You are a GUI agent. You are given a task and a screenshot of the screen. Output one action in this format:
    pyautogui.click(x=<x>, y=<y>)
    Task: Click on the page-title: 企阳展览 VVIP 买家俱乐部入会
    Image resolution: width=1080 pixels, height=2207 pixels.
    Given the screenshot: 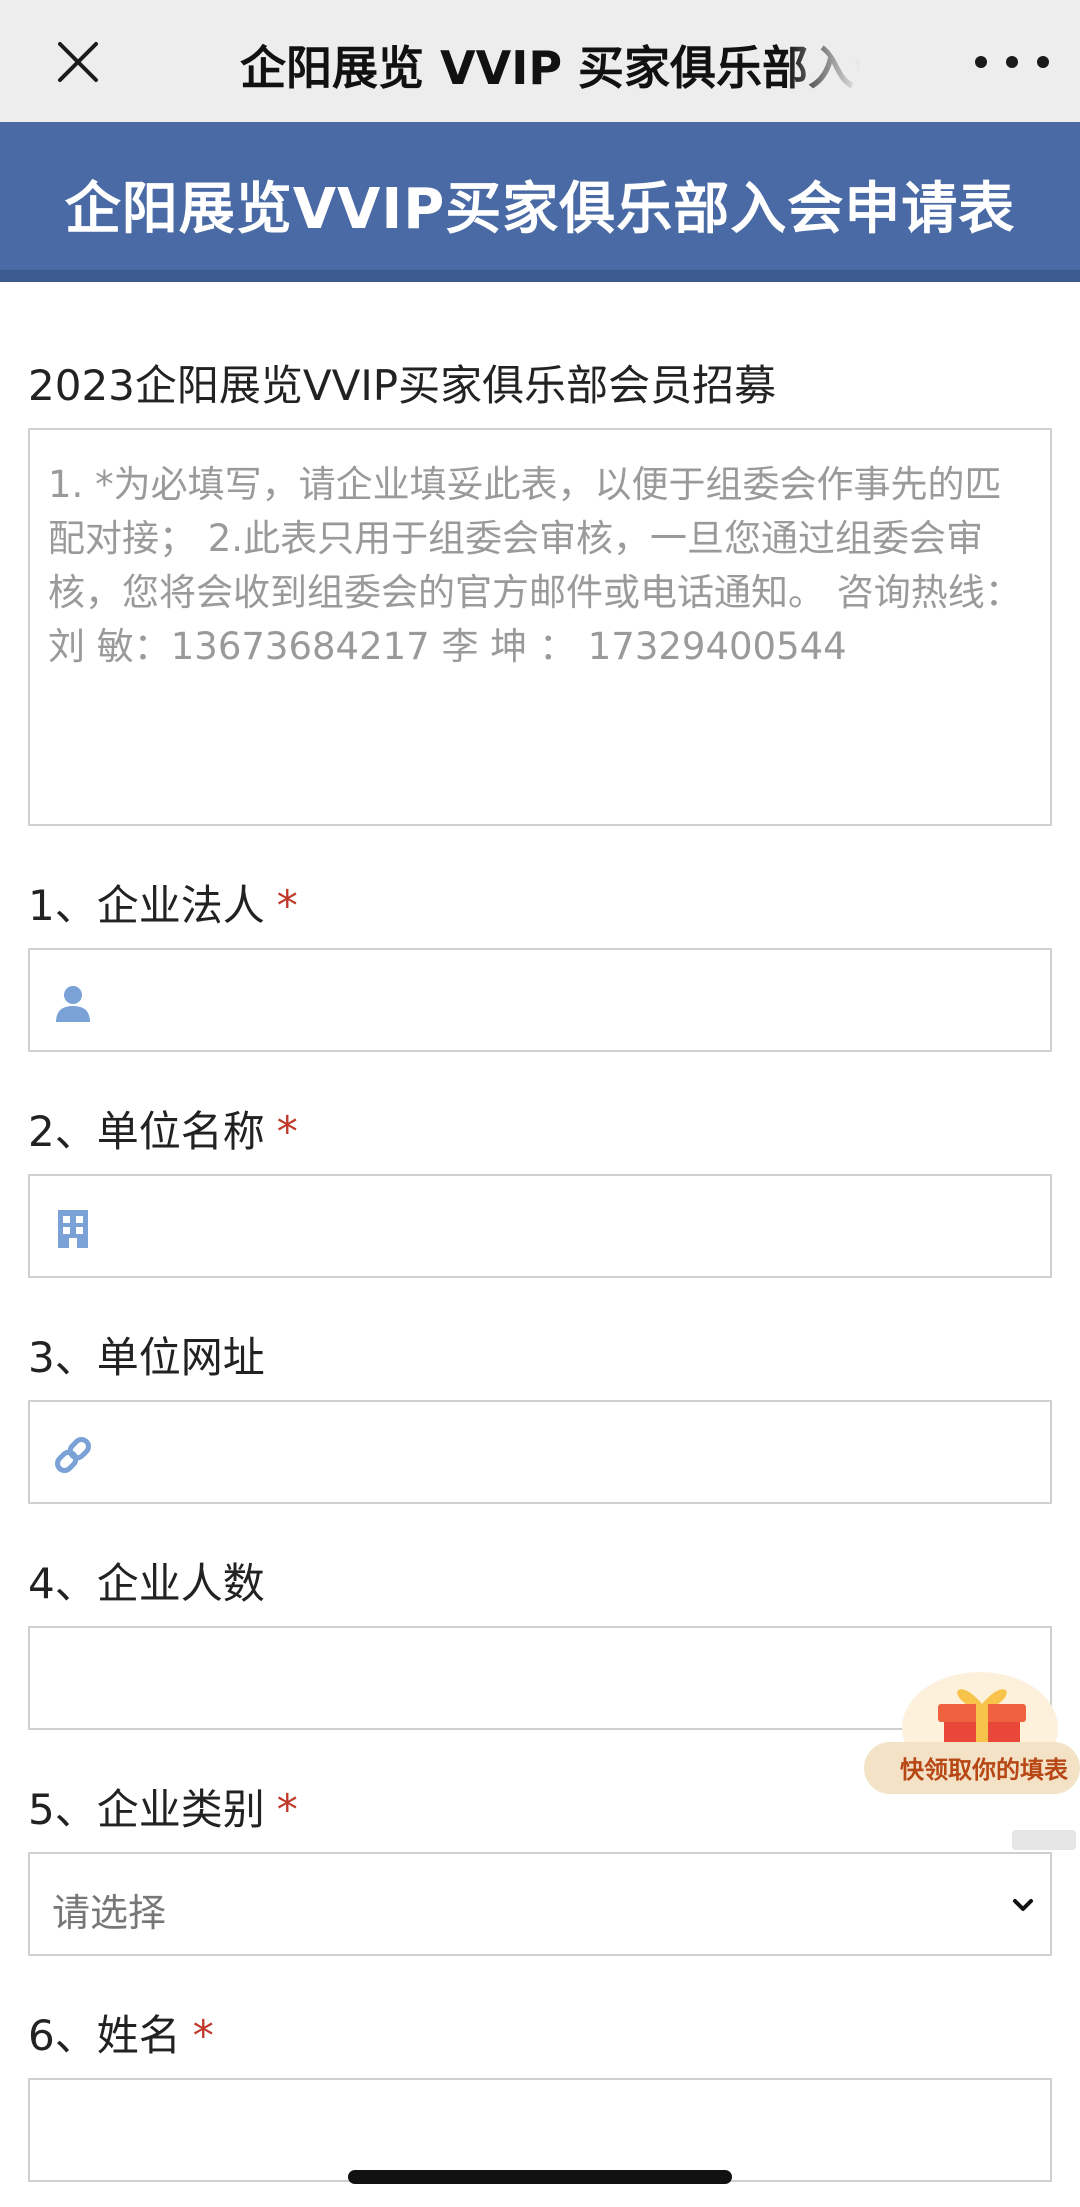 What is the action you would take?
    pyautogui.click(x=550, y=68)
    